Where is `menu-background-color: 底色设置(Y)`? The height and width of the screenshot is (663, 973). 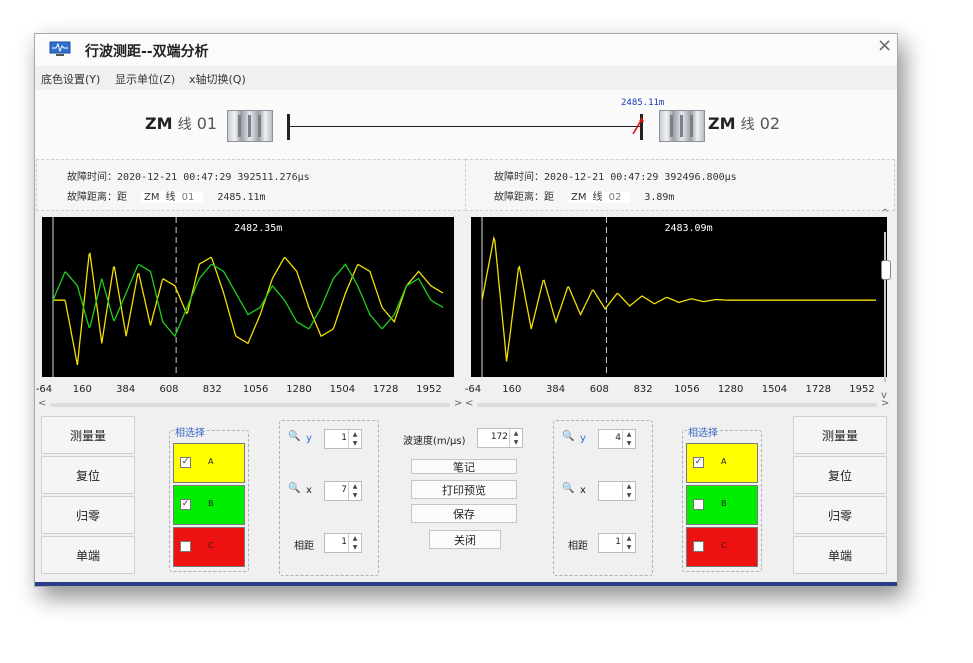 menu-background-color: 底色设置(Y) is located at coordinates (70, 79).